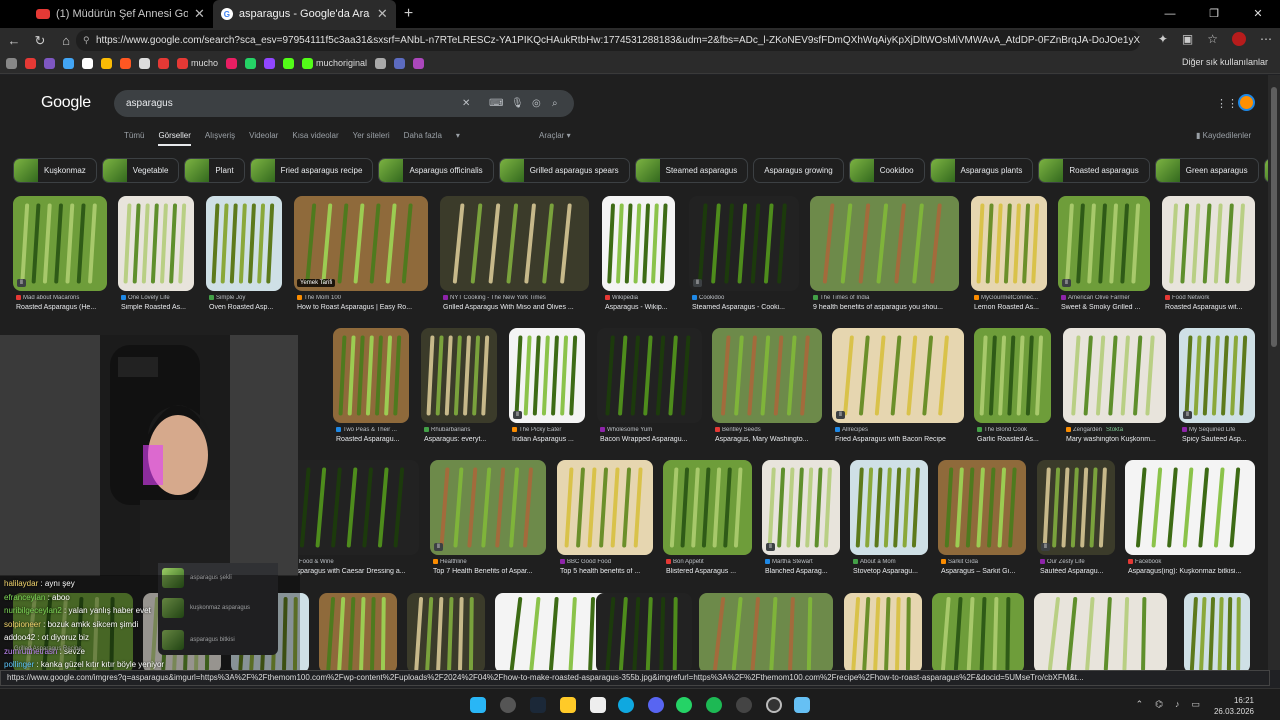  Describe the element at coordinates (66, 40) in the screenshot. I see `home-button: ⌂` at that location.